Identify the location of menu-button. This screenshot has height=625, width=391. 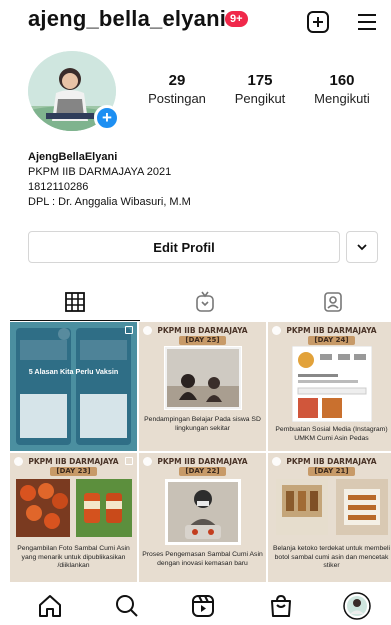
(367, 22).